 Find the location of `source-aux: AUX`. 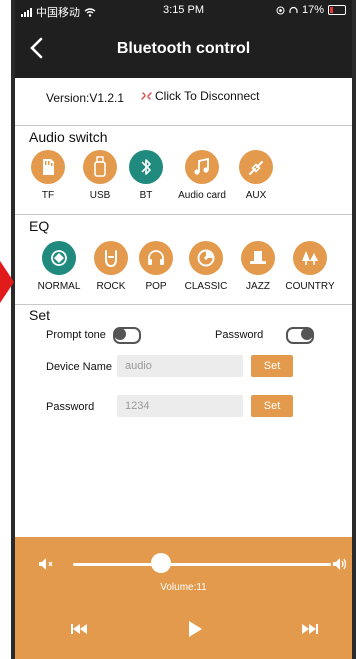

source-aux: AUX is located at coordinates (256, 175).